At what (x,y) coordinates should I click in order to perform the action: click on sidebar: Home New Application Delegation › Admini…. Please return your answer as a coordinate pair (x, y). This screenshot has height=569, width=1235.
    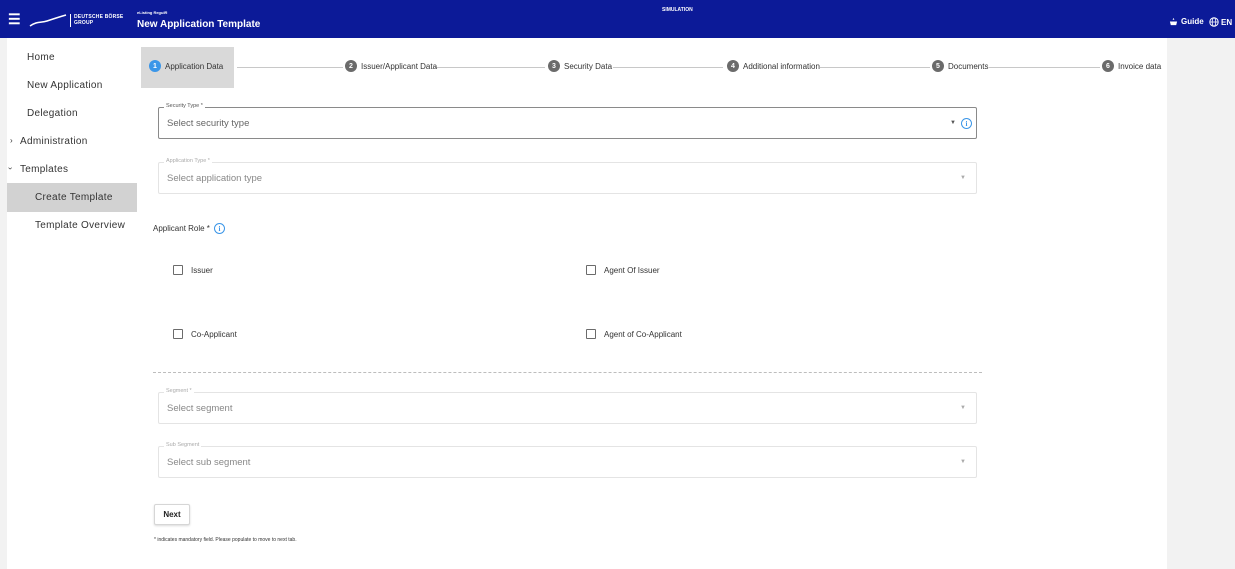
    Looking at the image, I should click on (71, 303).